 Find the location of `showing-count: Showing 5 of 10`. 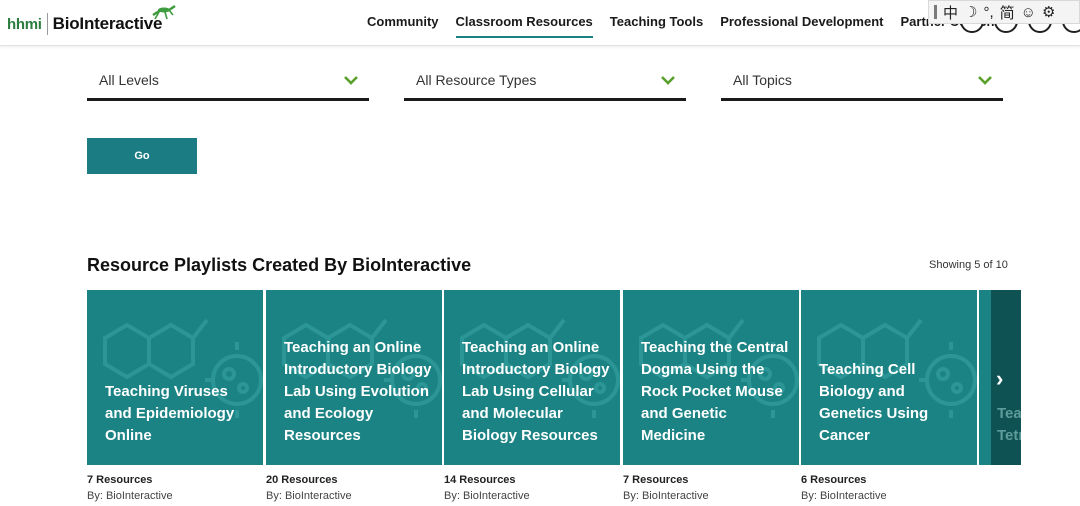

showing-count: Showing 5 of 10 is located at coordinates (968, 265).